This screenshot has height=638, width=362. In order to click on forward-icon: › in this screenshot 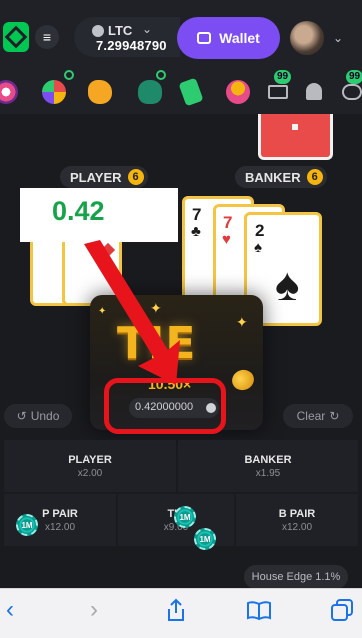, I will do `click(94, 610)`.